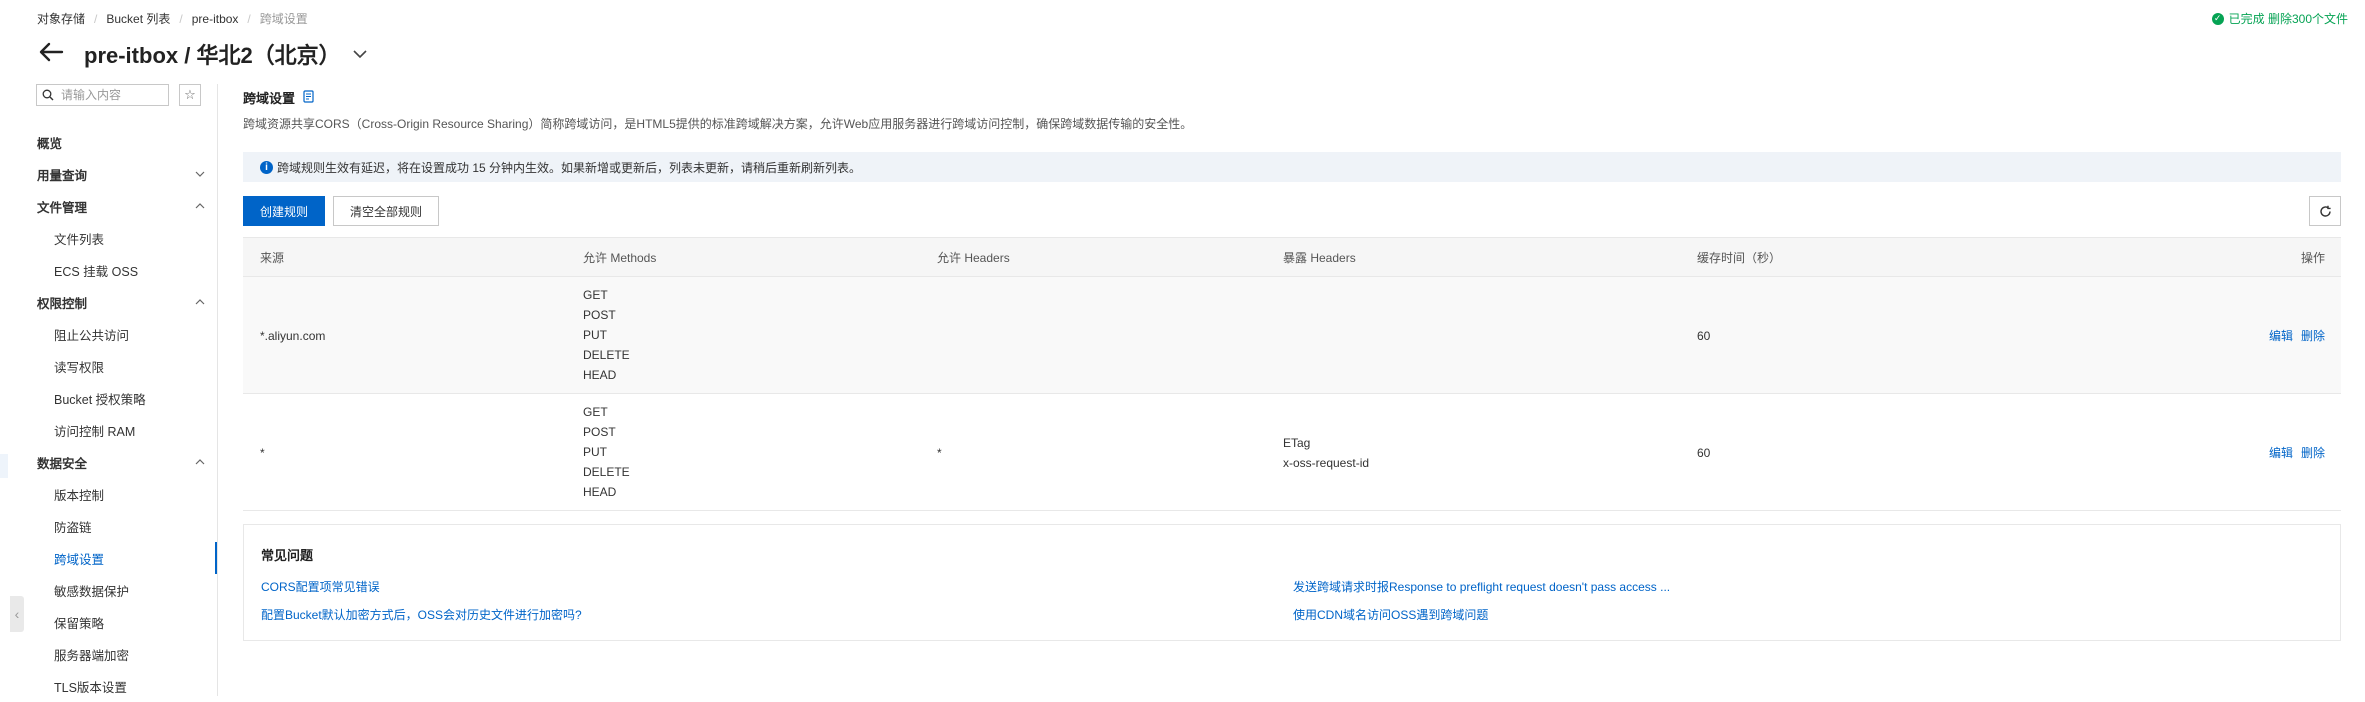 Image resolution: width=2365 pixels, height=702 pixels. Describe the element at coordinates (92, 655) in the screenshot. I see `sidebar-item-label: 服务器端加密` at that location.